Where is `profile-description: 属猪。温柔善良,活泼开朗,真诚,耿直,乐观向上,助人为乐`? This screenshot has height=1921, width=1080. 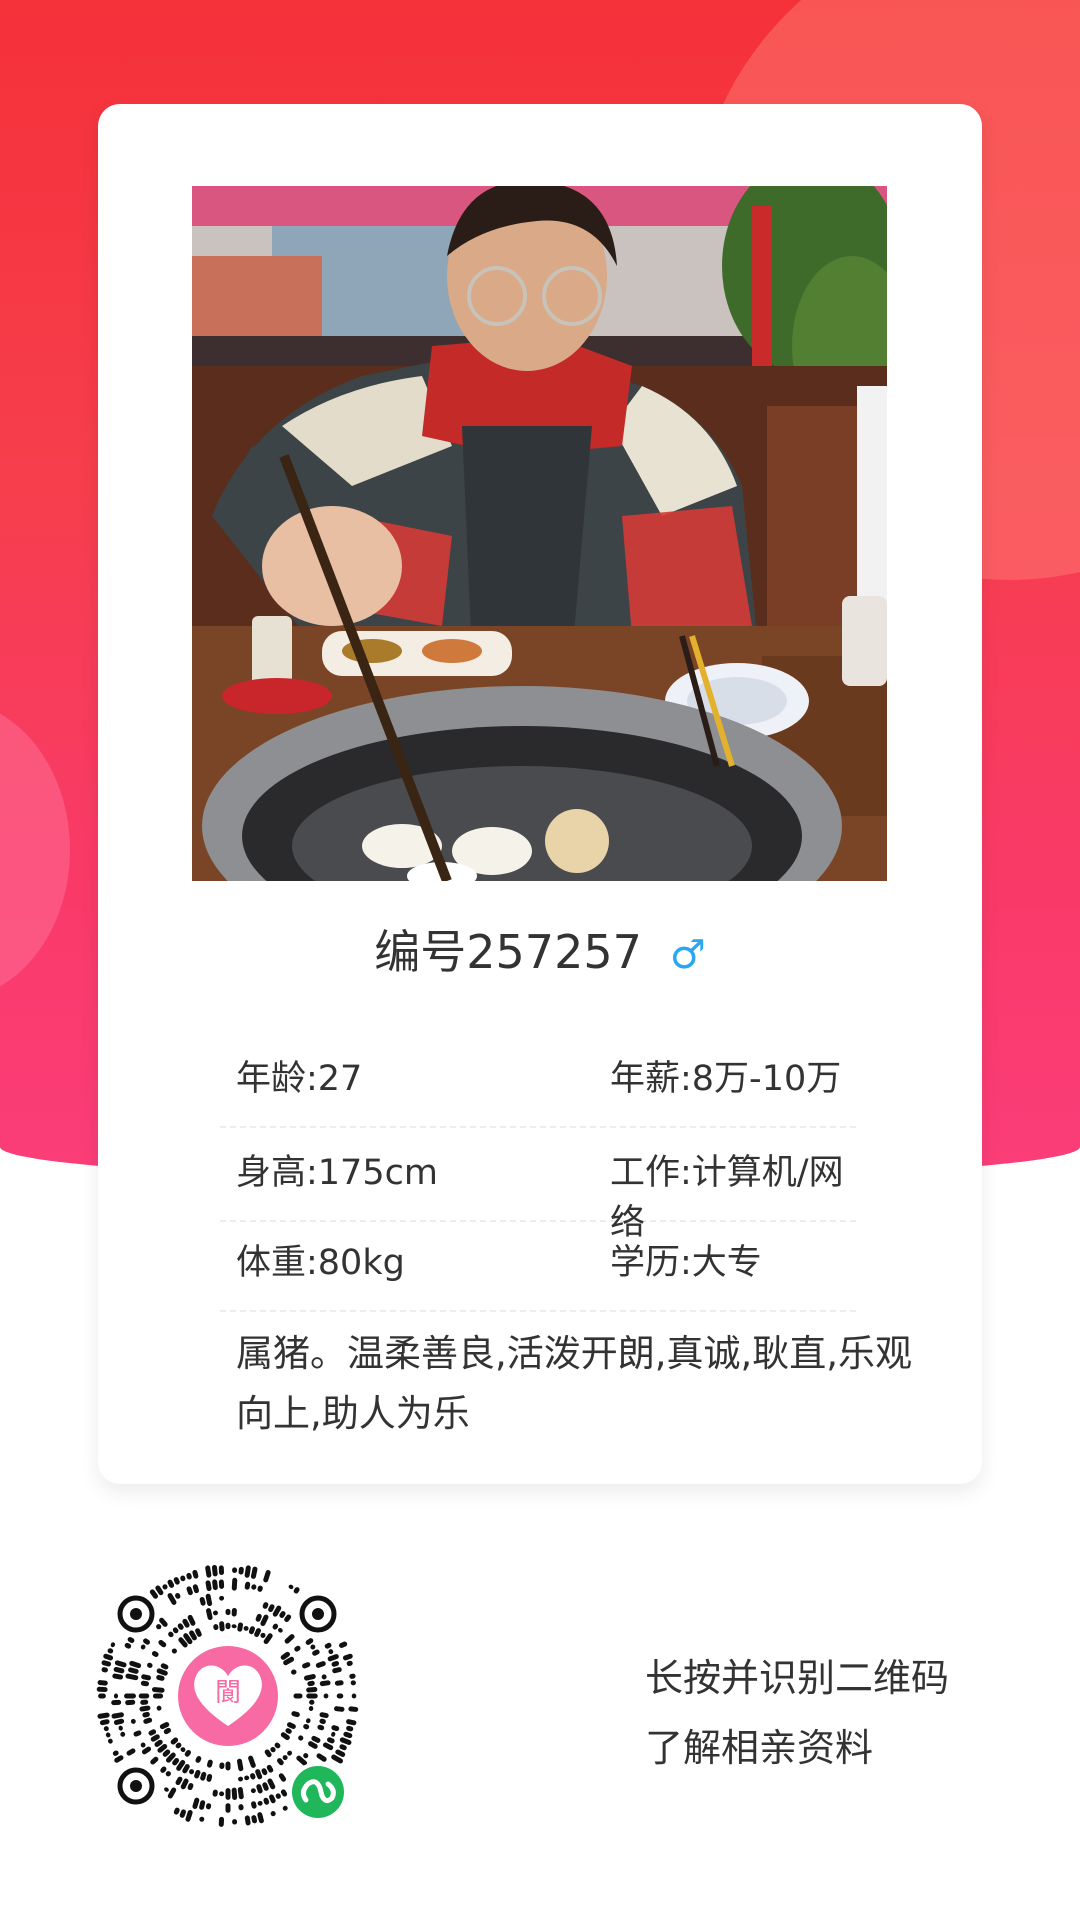
profile-description: 属猪。温柔善良,活泼开朗,真诚,耿直,乐观向上,助人为乐 is located at coordinates (574, 1383).